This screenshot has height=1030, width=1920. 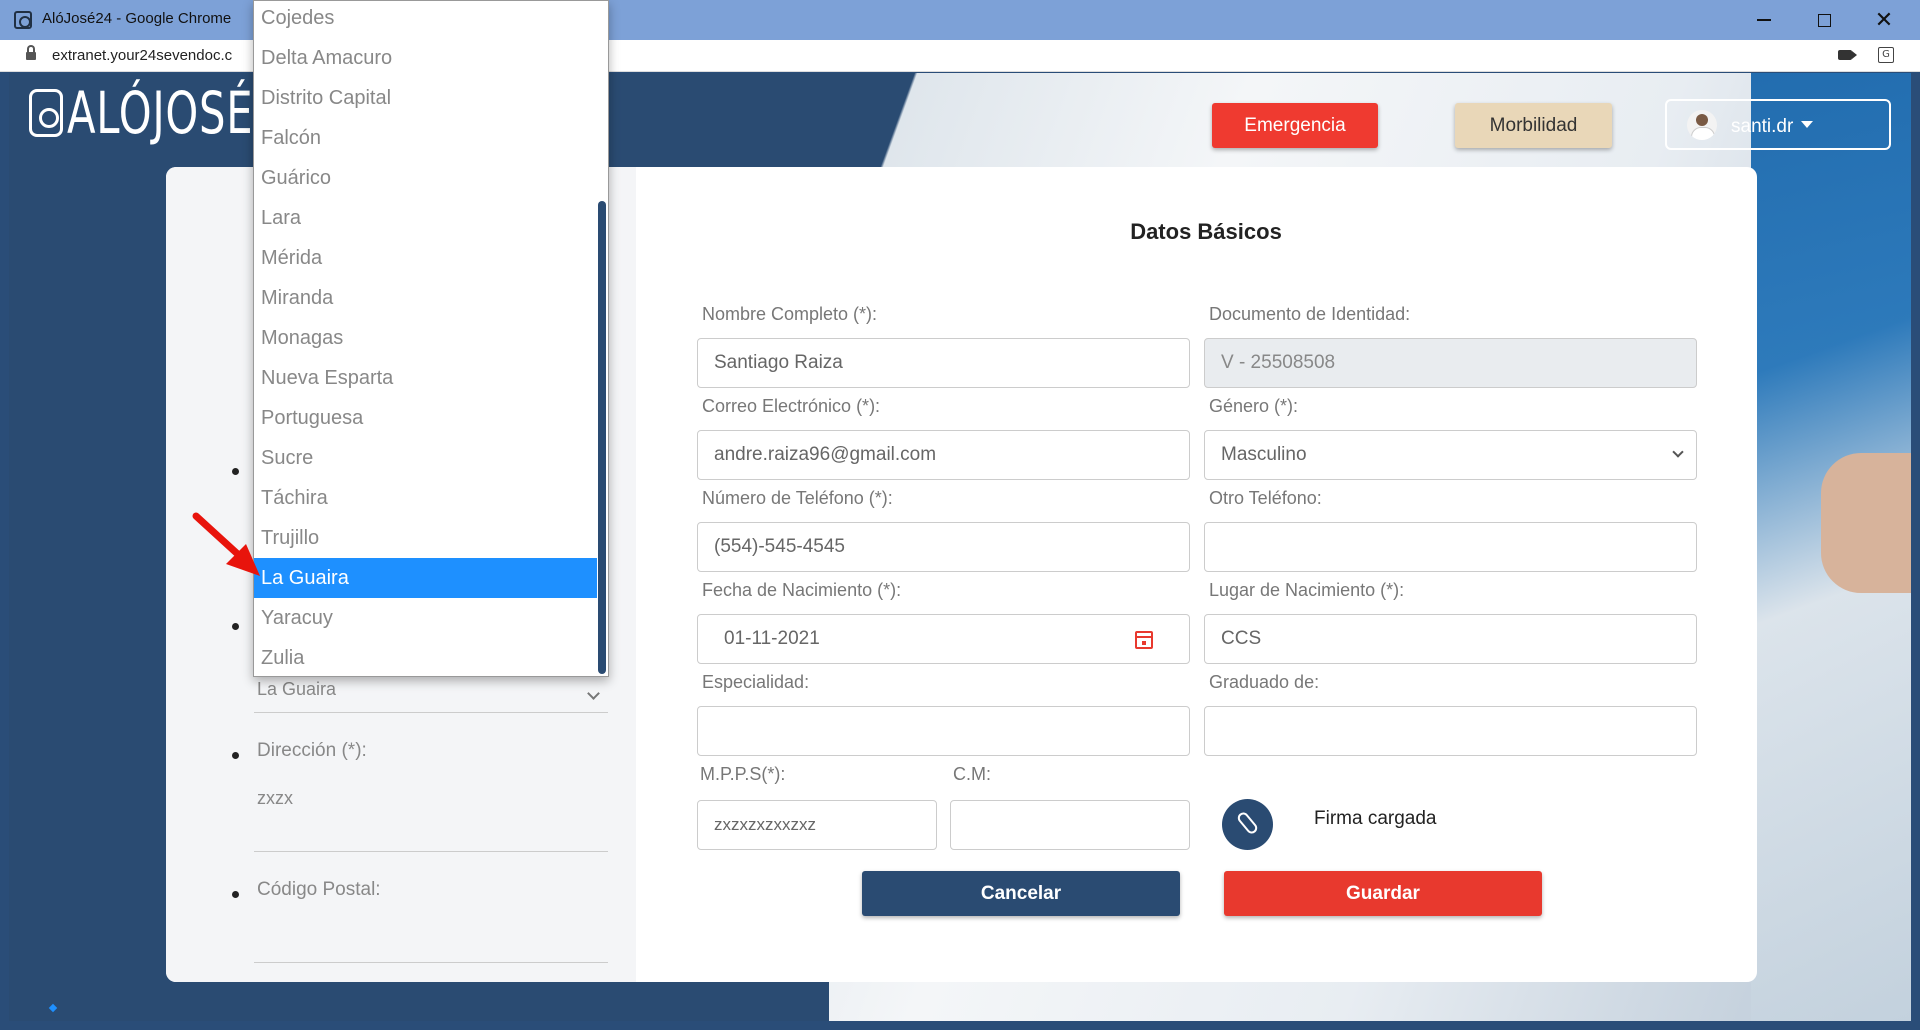 I want to click on dropdown-option: Distrito Capital, so click(x=426, y=98).